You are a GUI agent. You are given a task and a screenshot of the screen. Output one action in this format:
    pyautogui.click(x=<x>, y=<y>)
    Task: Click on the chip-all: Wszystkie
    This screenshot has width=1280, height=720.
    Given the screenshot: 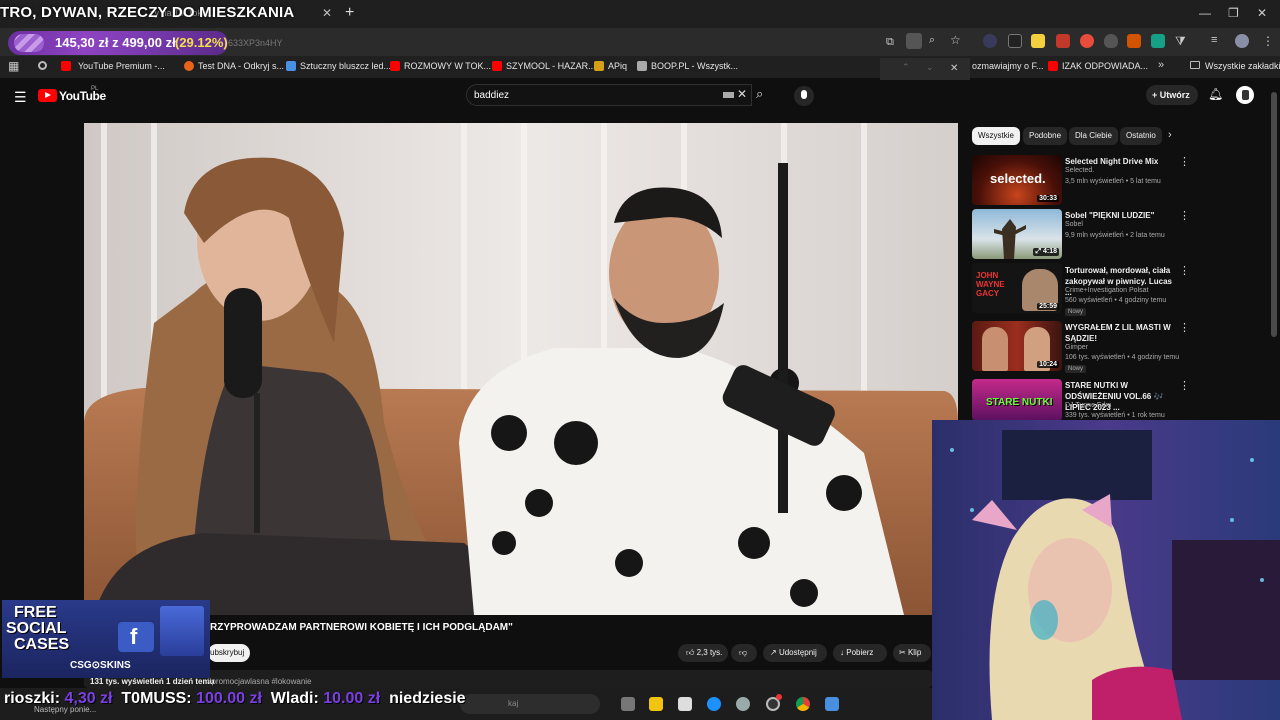 What is the action you would take?
    pyautogui.click(x=996, y=136)
    